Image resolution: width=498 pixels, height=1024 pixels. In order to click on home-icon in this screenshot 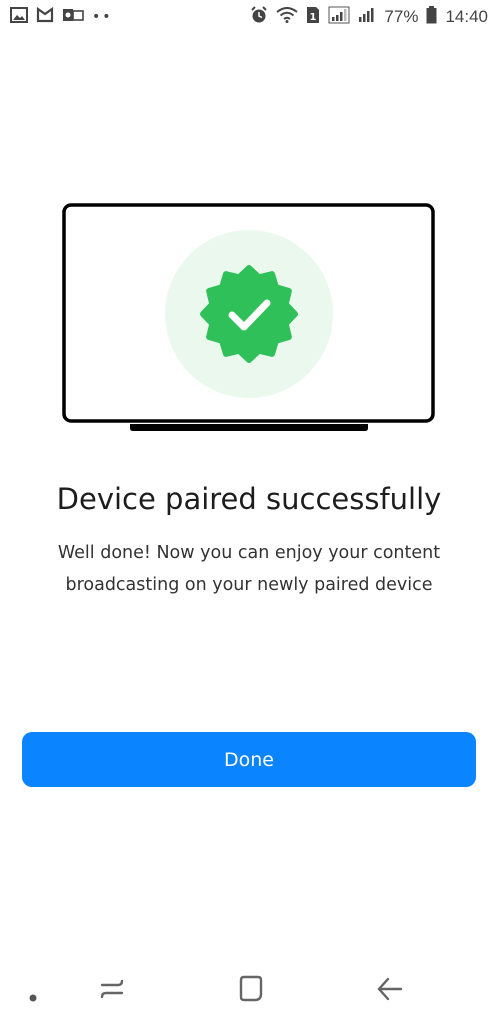, I will do `click(251, 991)`.